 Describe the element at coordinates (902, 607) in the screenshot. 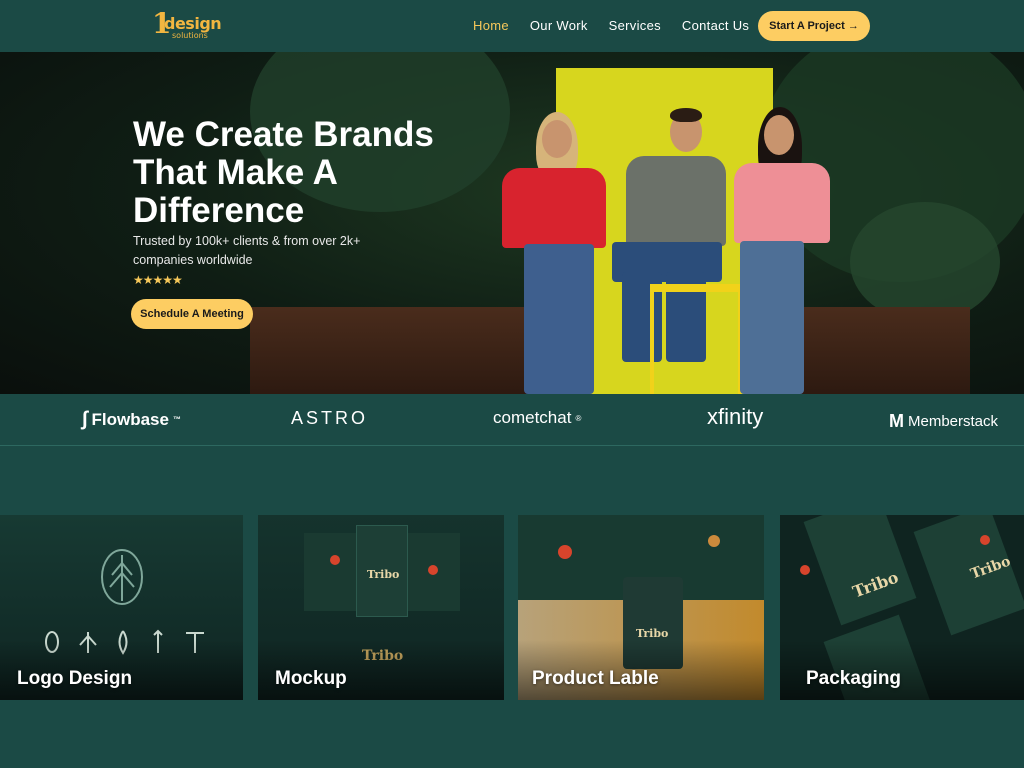

I see `portfolio-card-packaging: Tribo Tribo Packaging` at that location.